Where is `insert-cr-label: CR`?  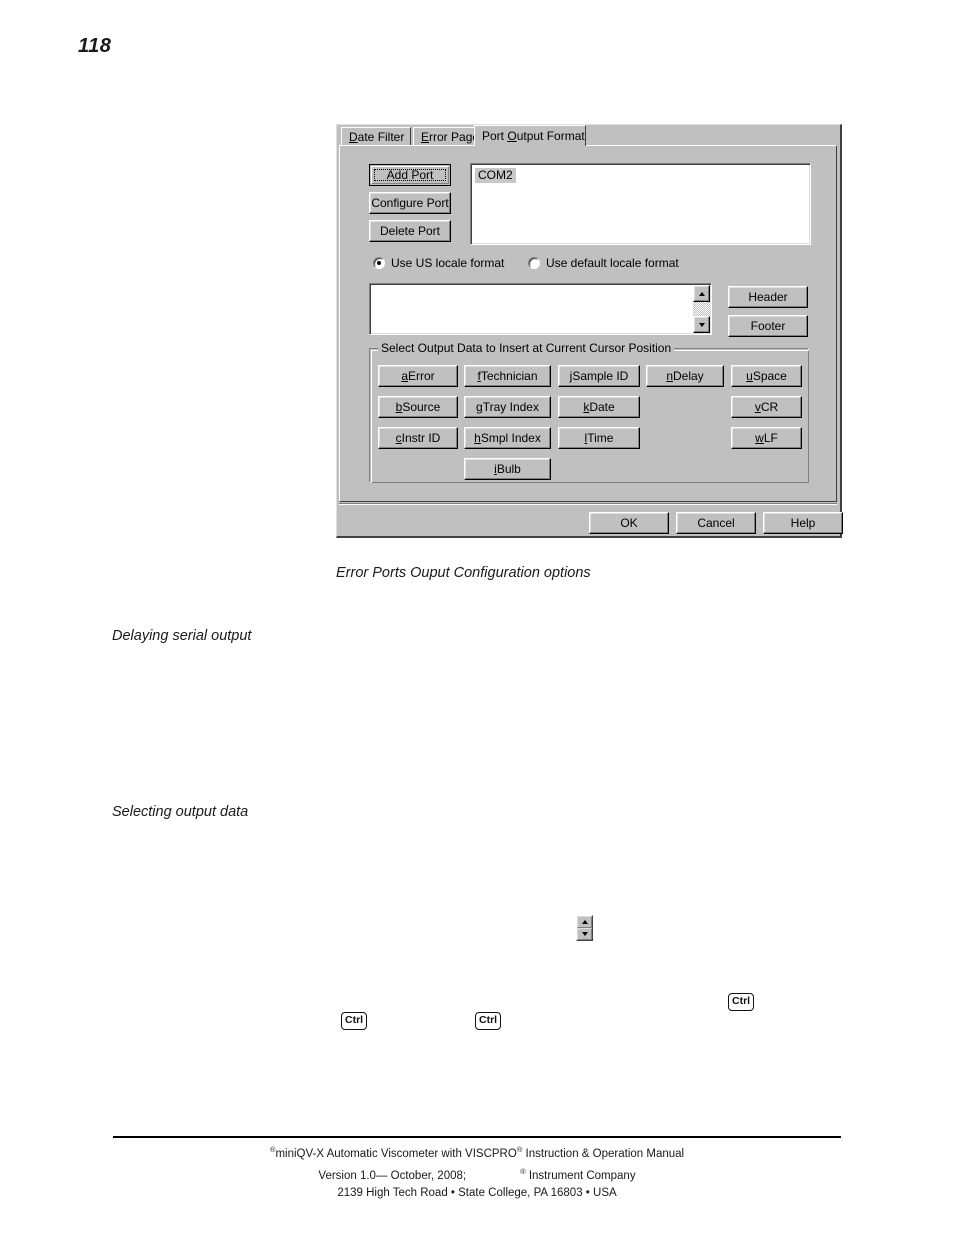 insert-cr-label: CR is located at coordinates (769, 407).